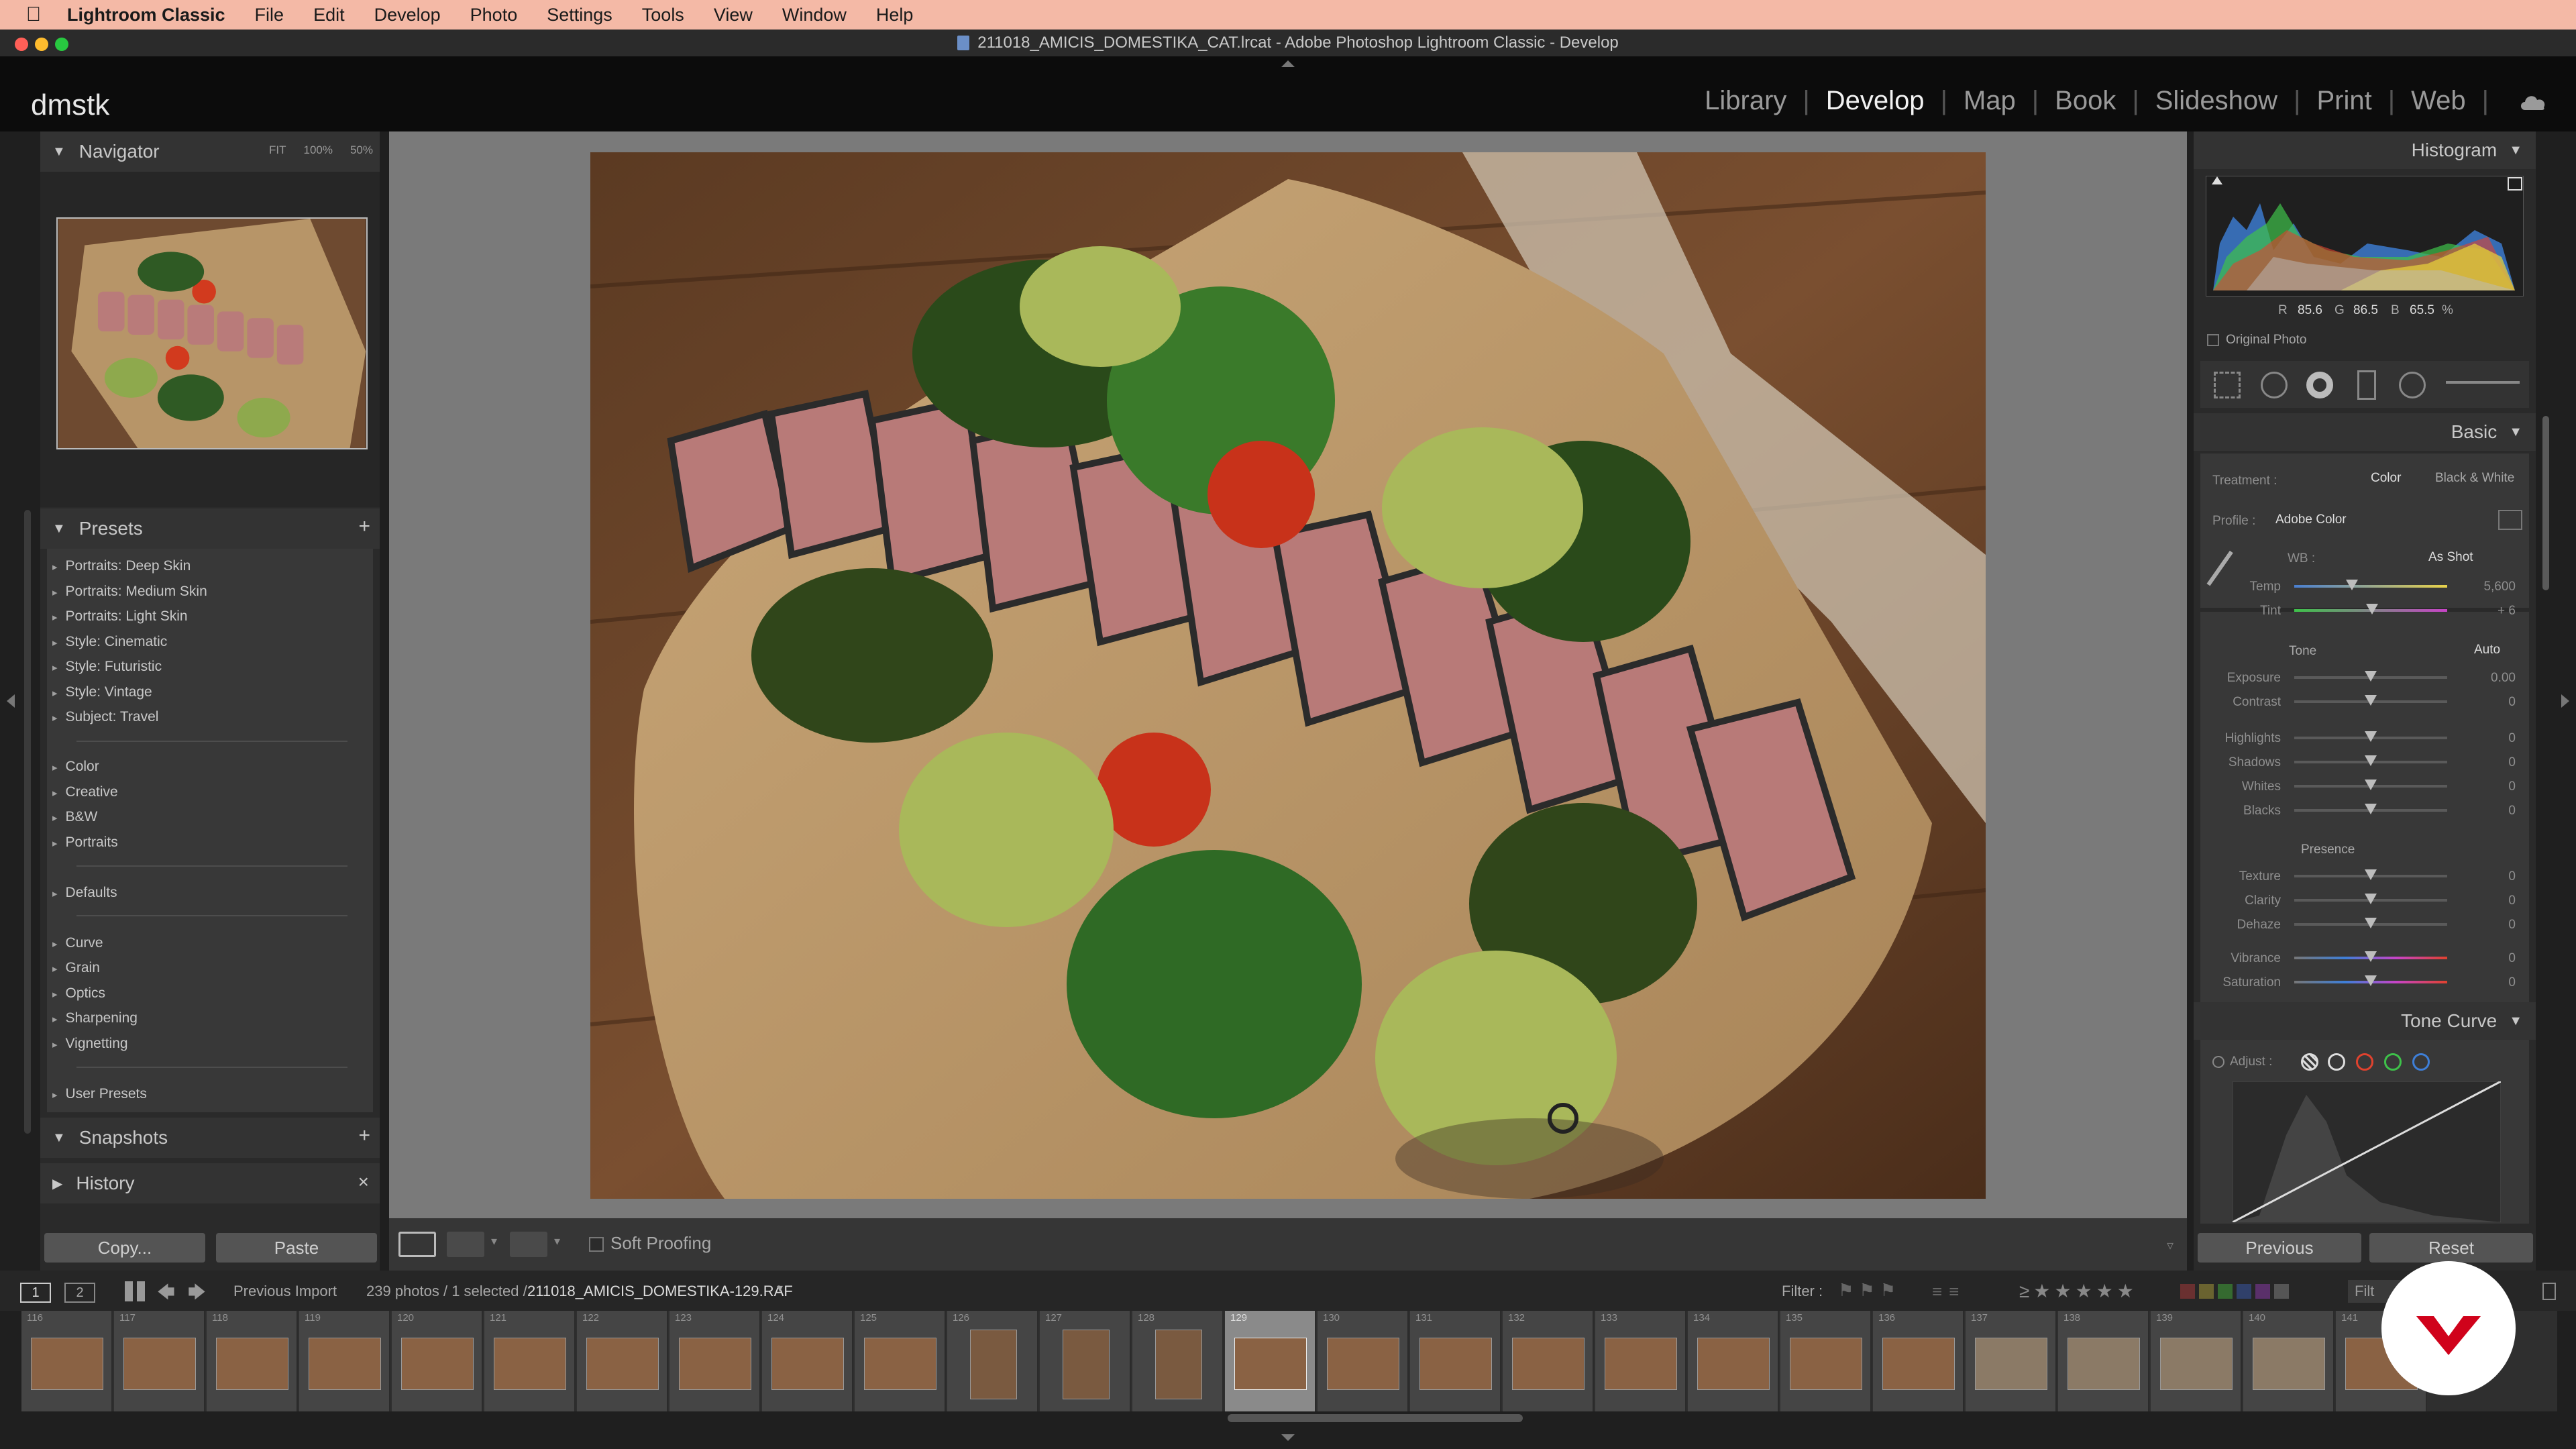  Describe the element at coordinates (114, 667) in the screenshot. I see `preset-group: Style: Futuristic` at that location.